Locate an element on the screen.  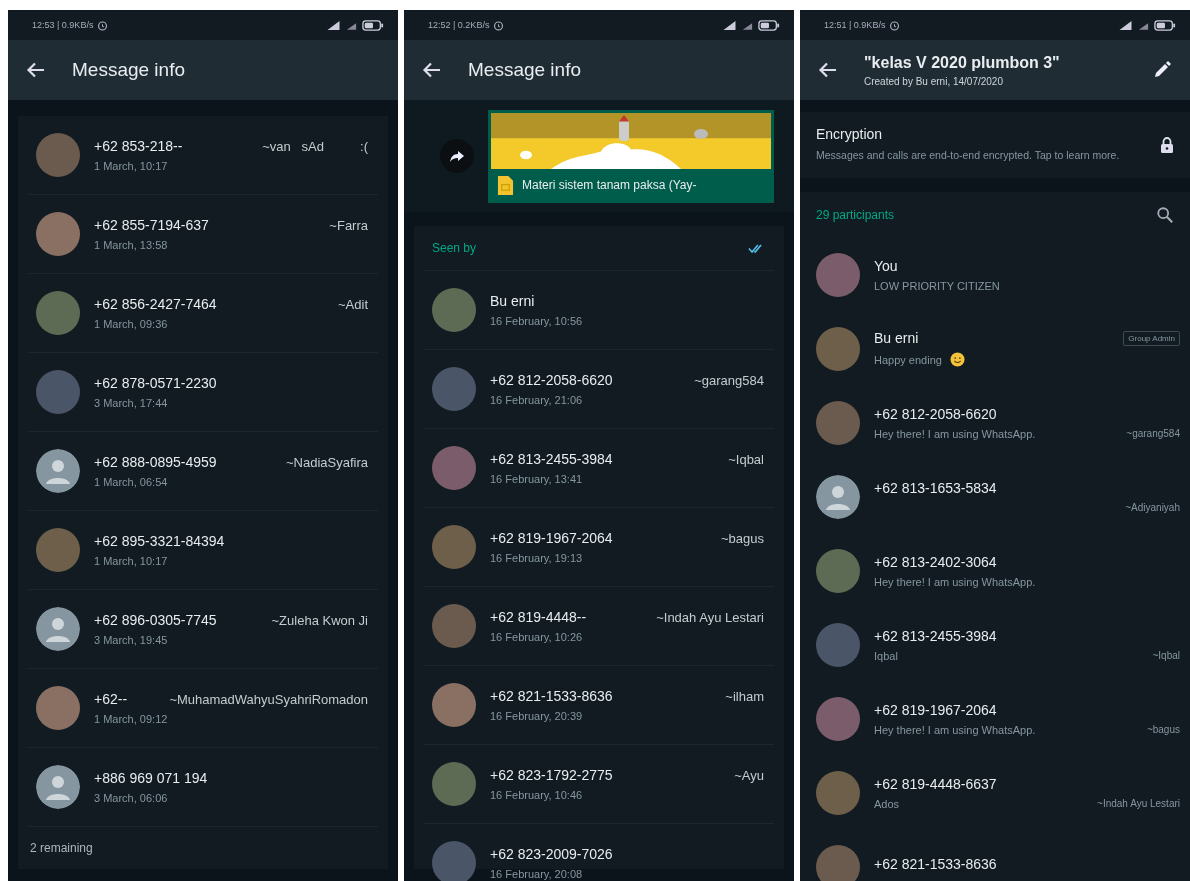
contact-name: +62 855-7194-637 is located at coordinates (151, 225).